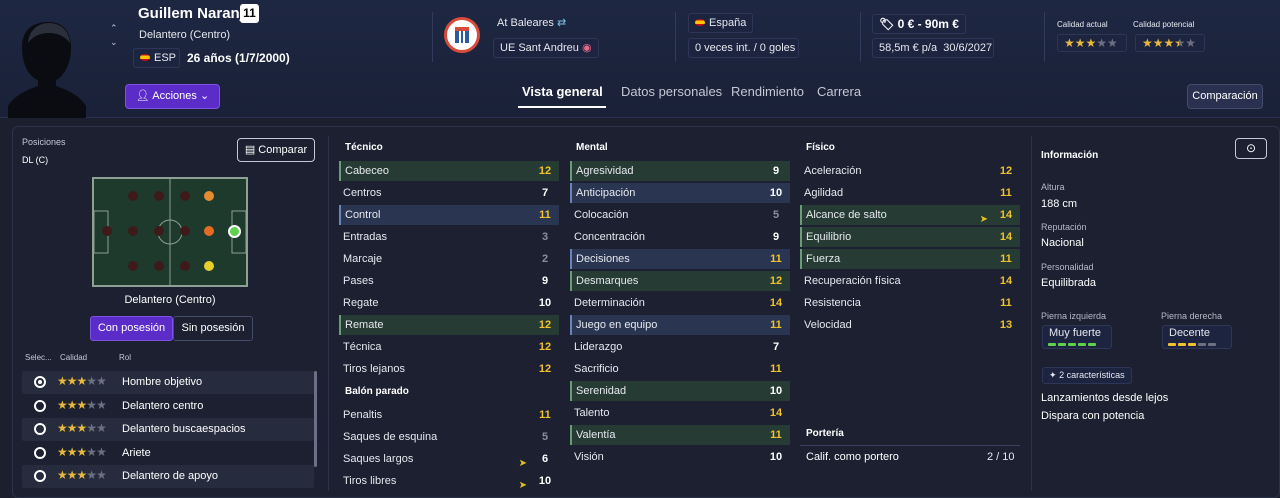 The width and height of the screenshot is (1280, 498). What do you see at coordinates (846, 215) in the screenshot?
I see `attr-name: Alcance de salto` at bounding box center [846, 215].